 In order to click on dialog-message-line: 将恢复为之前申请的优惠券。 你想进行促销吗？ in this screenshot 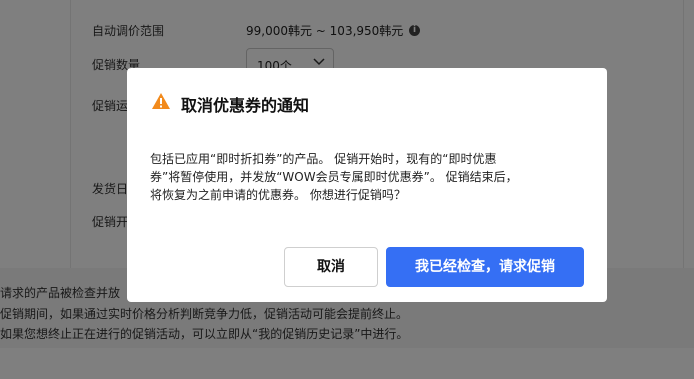, I will do `click(278, 195)`.